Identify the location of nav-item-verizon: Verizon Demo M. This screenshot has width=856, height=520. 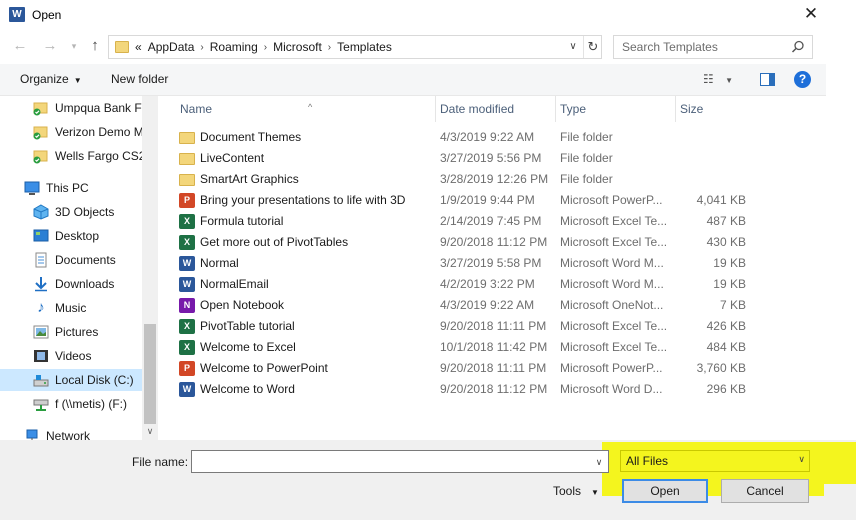
(88, 132).